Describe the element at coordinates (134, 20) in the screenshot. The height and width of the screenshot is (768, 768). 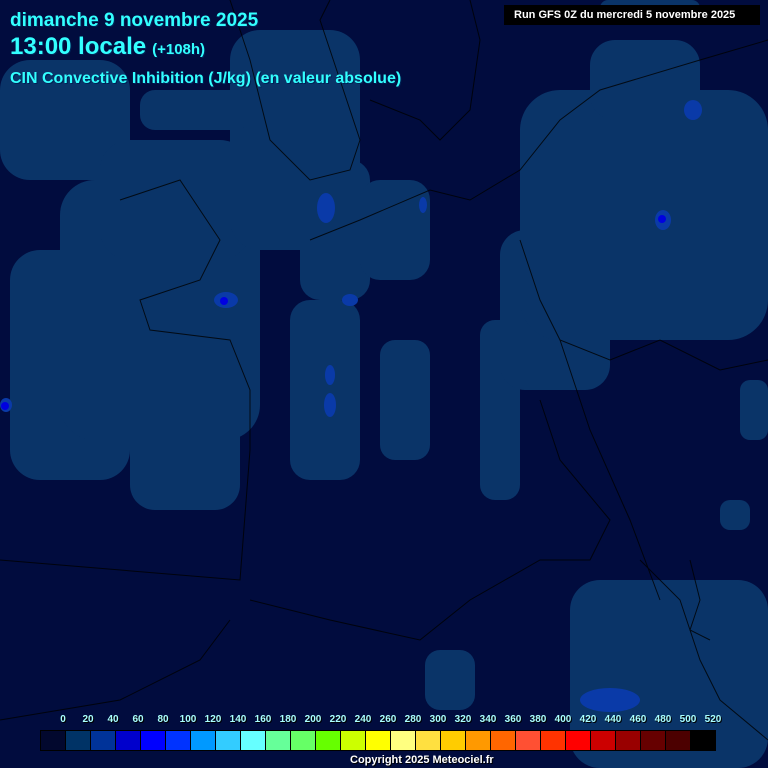
I see `forecast-date: dimanche 9 novembre 2025` at that location.